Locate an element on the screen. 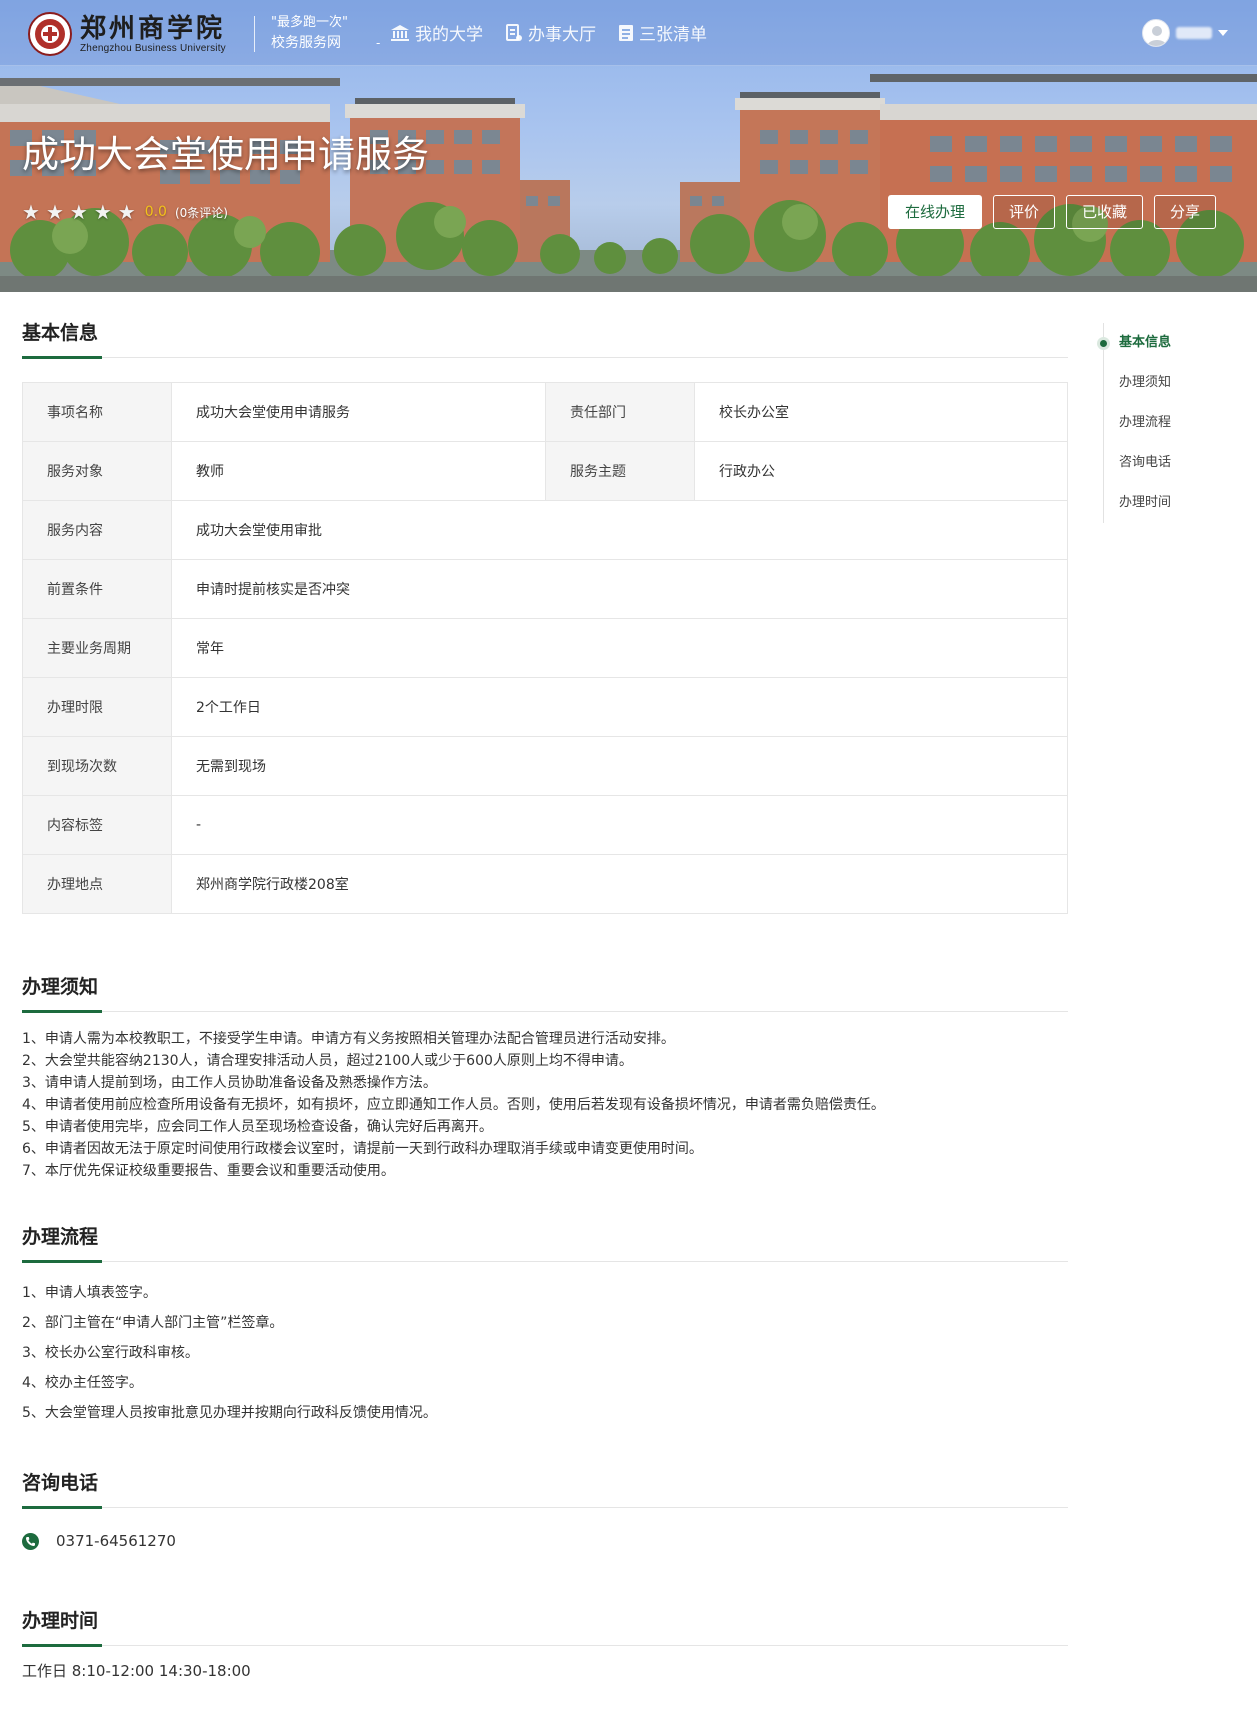 The width and height of the screenshot is (1257, 1709). table-label: 办理地点 is located at coordinates (97, 884).